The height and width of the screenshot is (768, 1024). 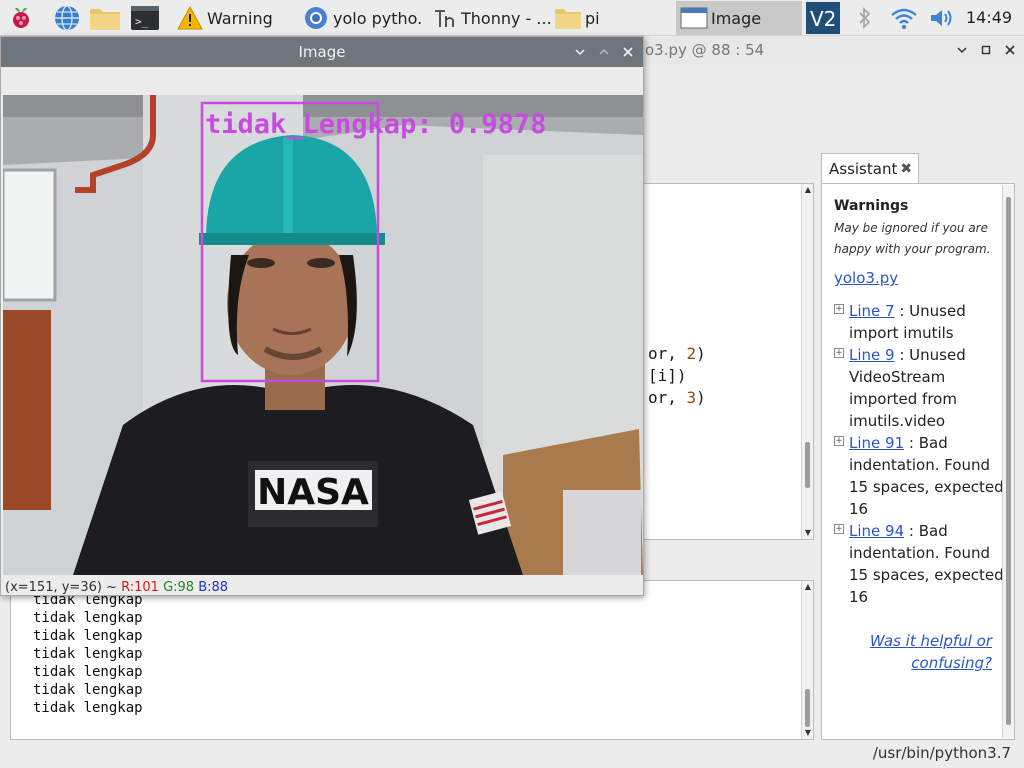 I want to click on image-window-title: Image, so click(x=322, y=52).